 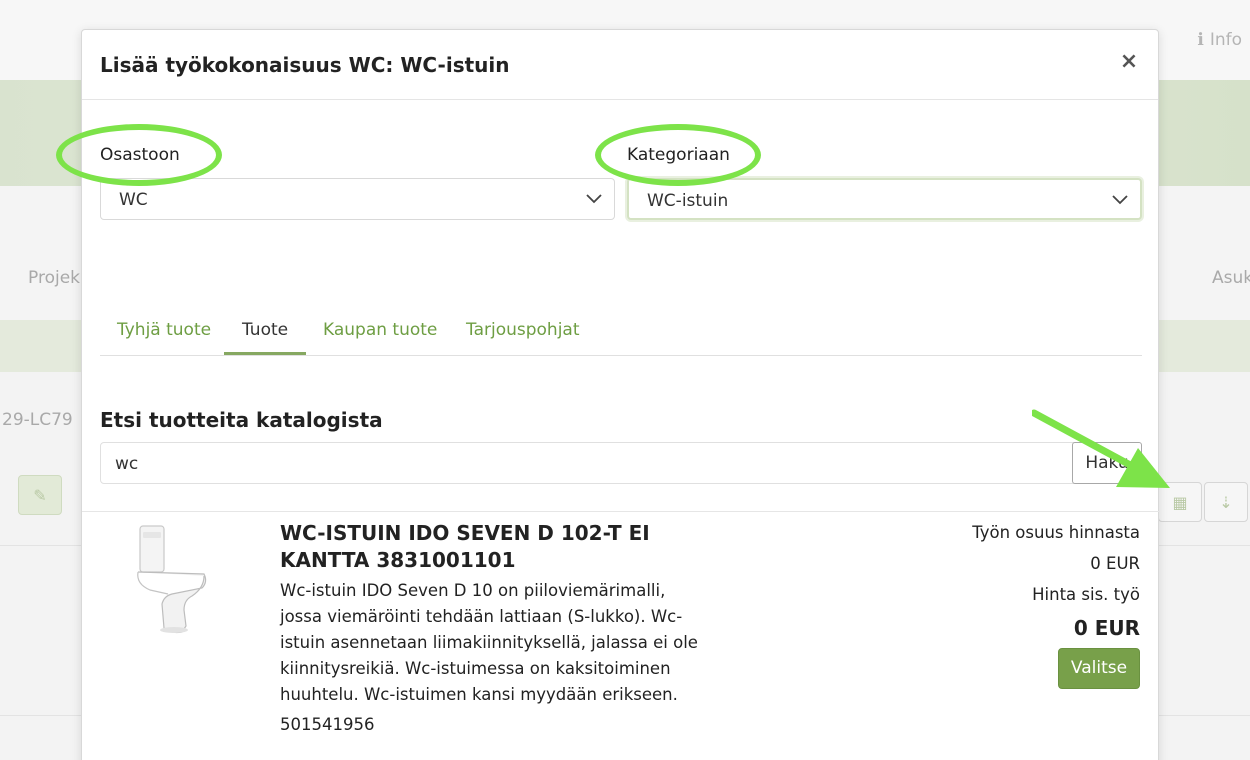 I want to click on labor-share-value: 0 EUR, so click(x=1115, y=563).